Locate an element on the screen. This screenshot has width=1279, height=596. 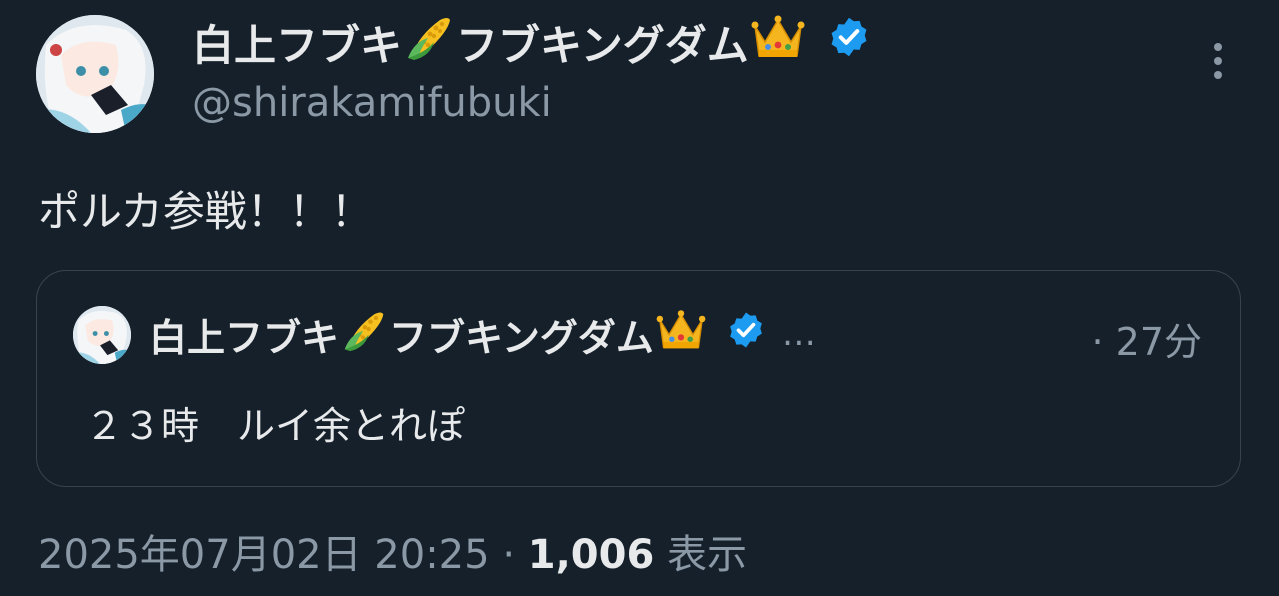
quoted-name-text-part1: 白上フブキ is located at coordinates (244, 337).